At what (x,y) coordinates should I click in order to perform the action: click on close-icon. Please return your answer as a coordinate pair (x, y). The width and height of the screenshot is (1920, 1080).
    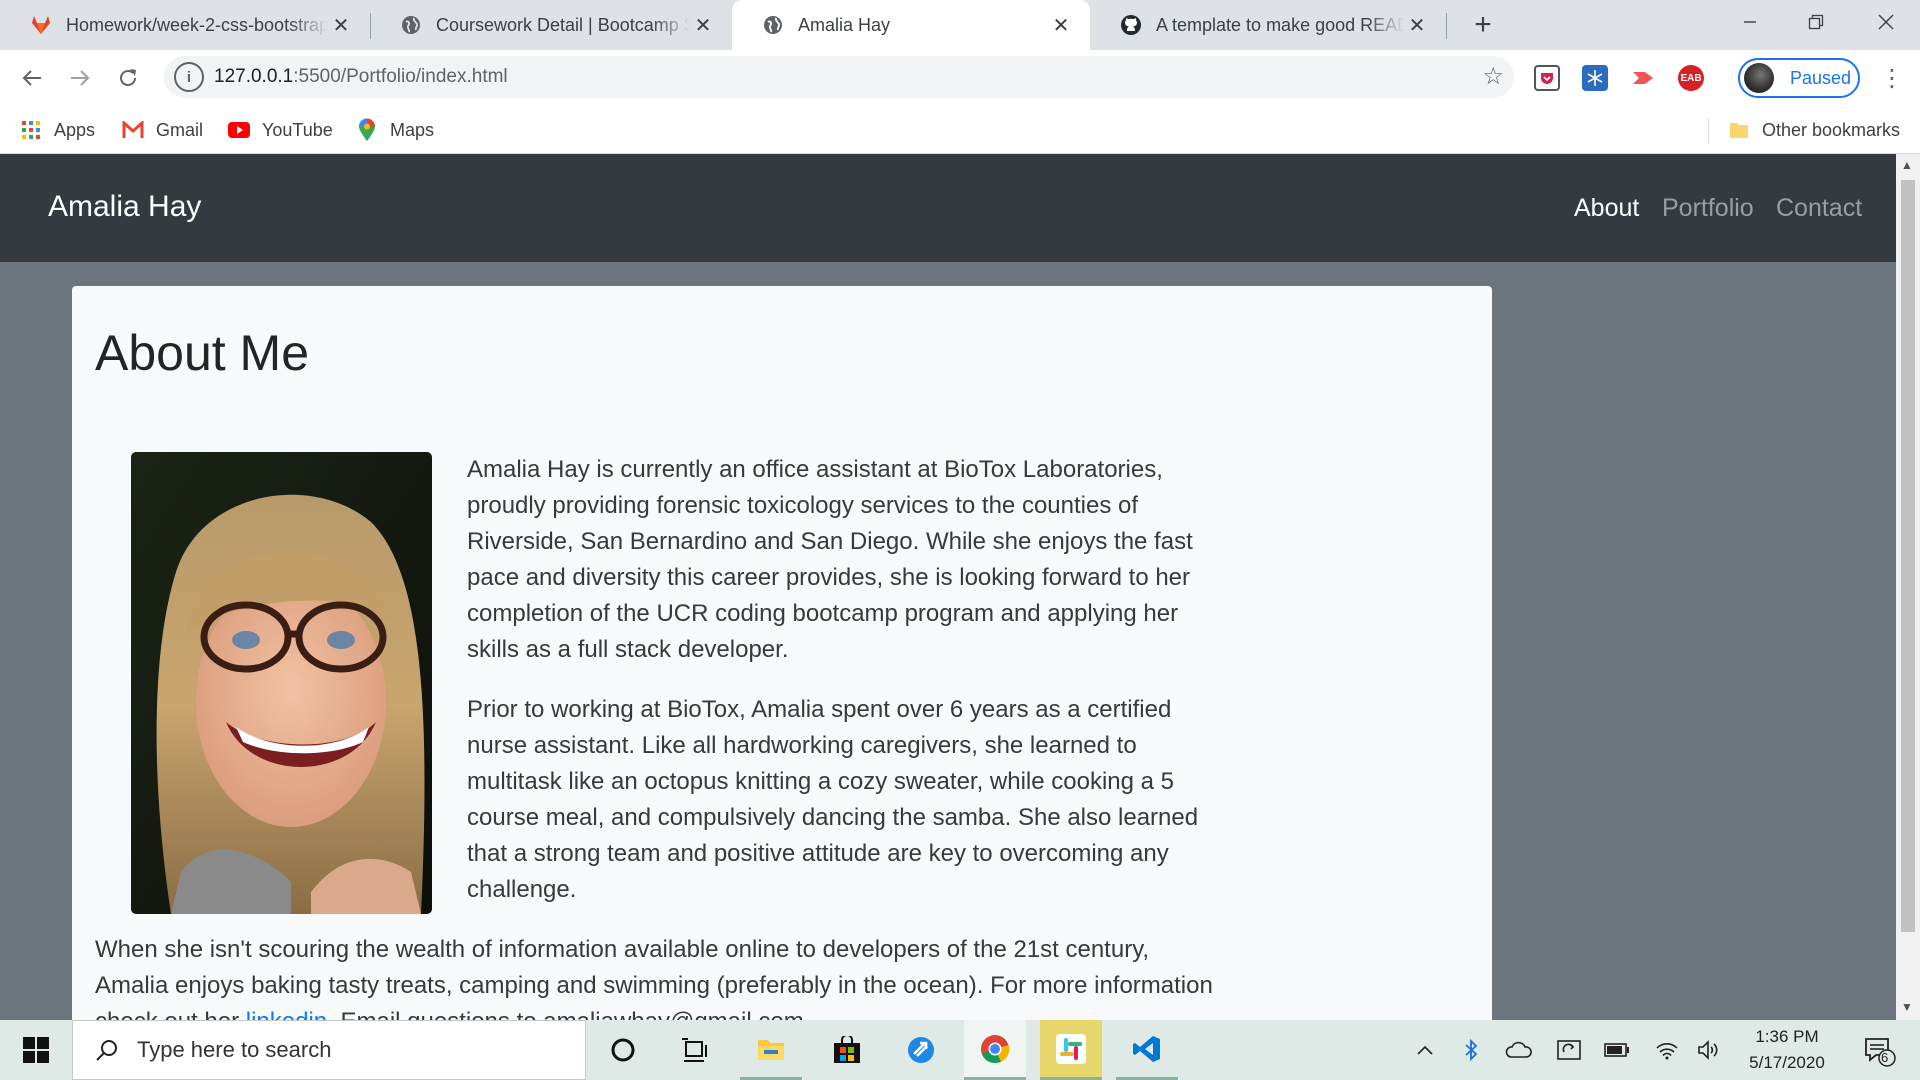
    Looking at the image, I should click on (1886, 22).